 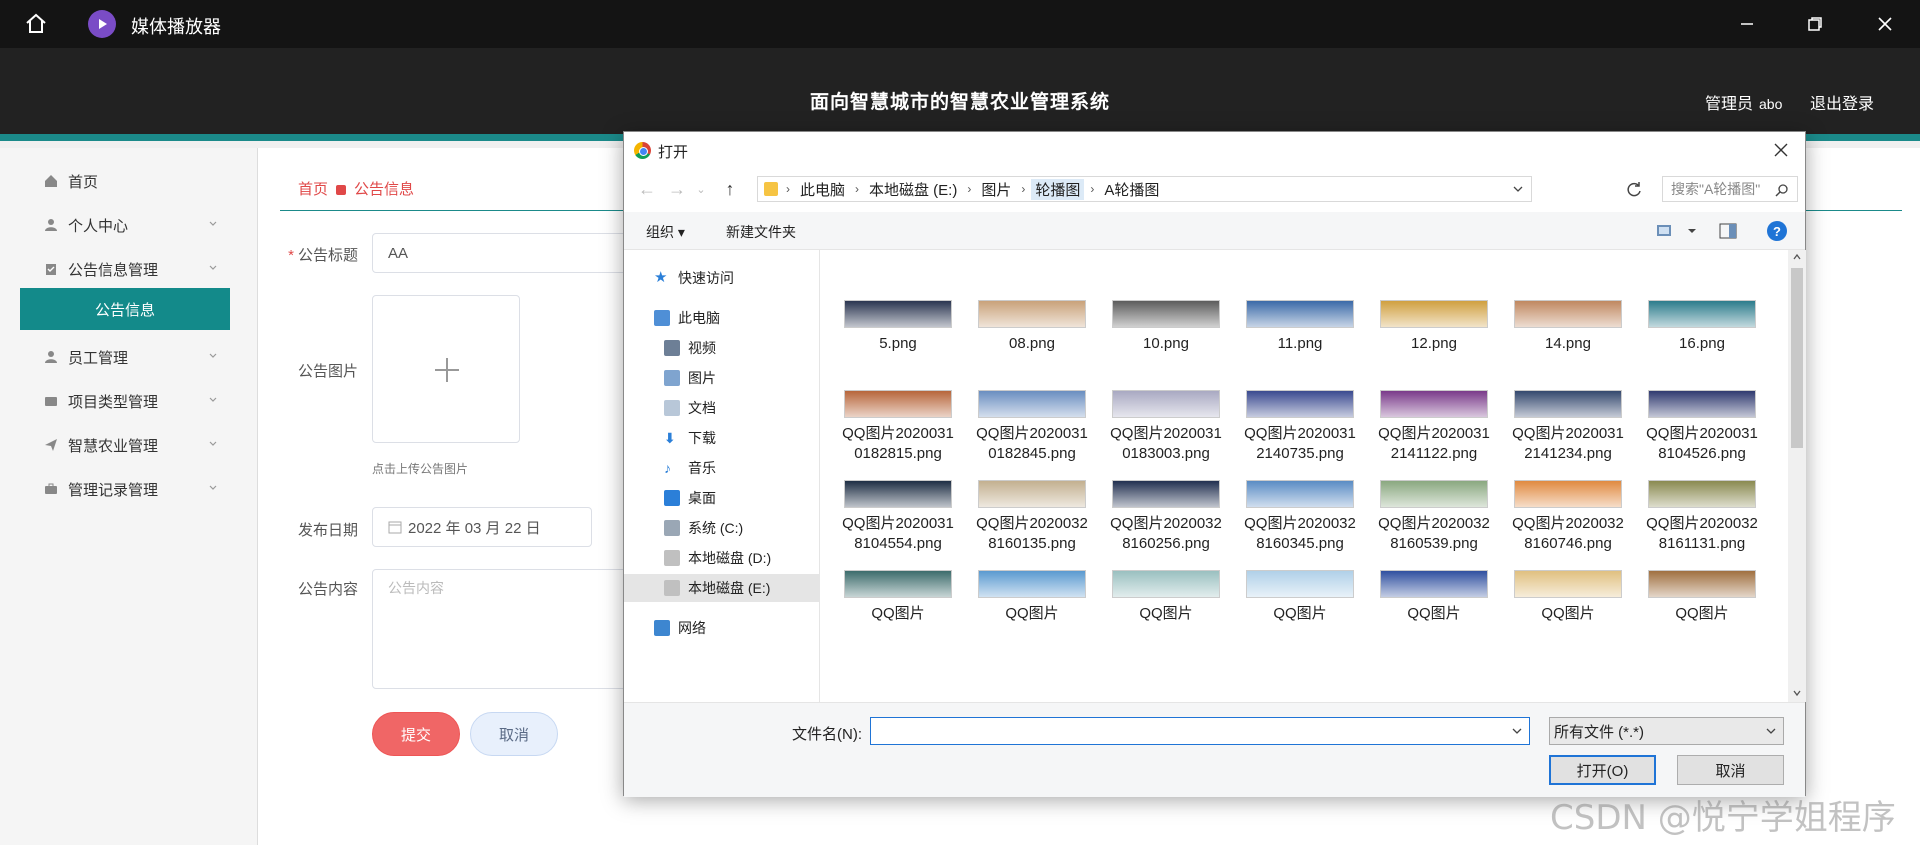 I want to click on image-upload-box, so click(x=446, y=369).